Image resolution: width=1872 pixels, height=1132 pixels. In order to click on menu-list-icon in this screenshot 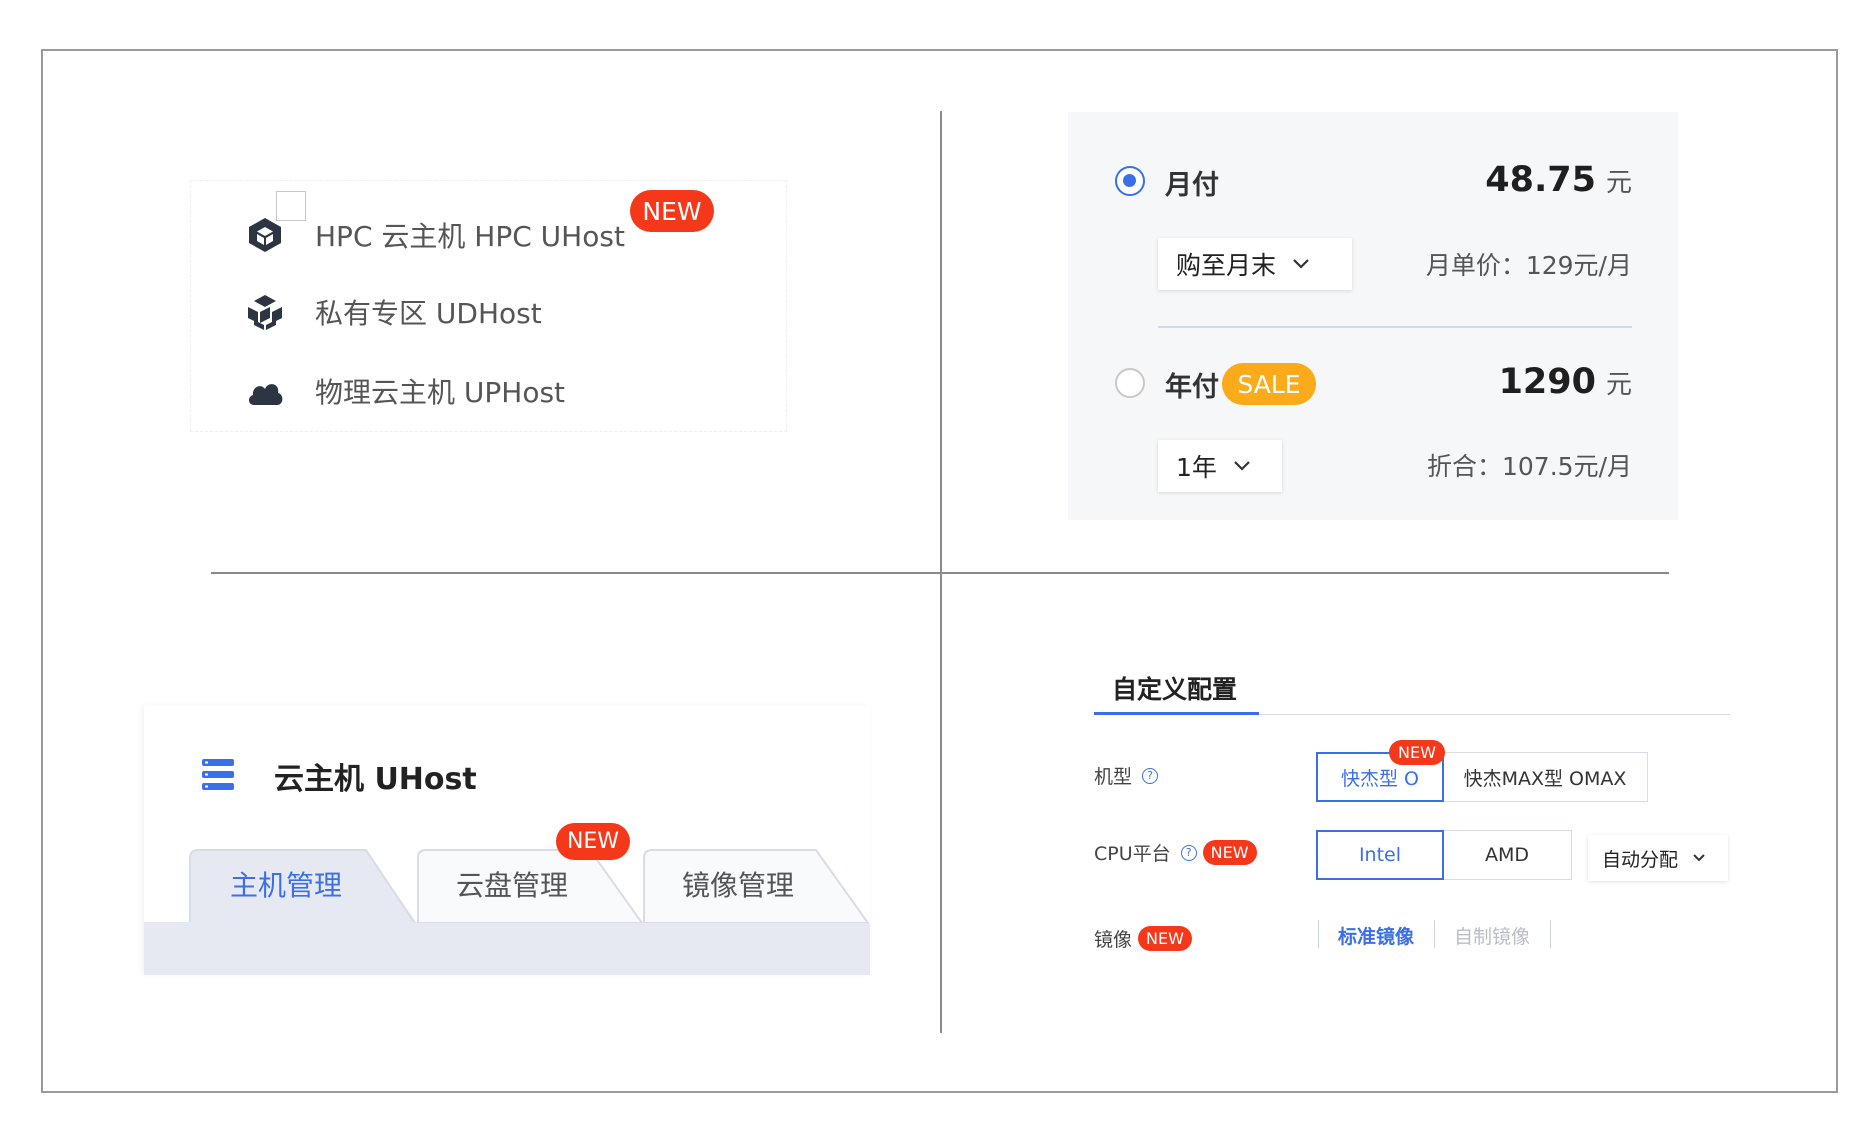, I will do `click(218, 774)`.